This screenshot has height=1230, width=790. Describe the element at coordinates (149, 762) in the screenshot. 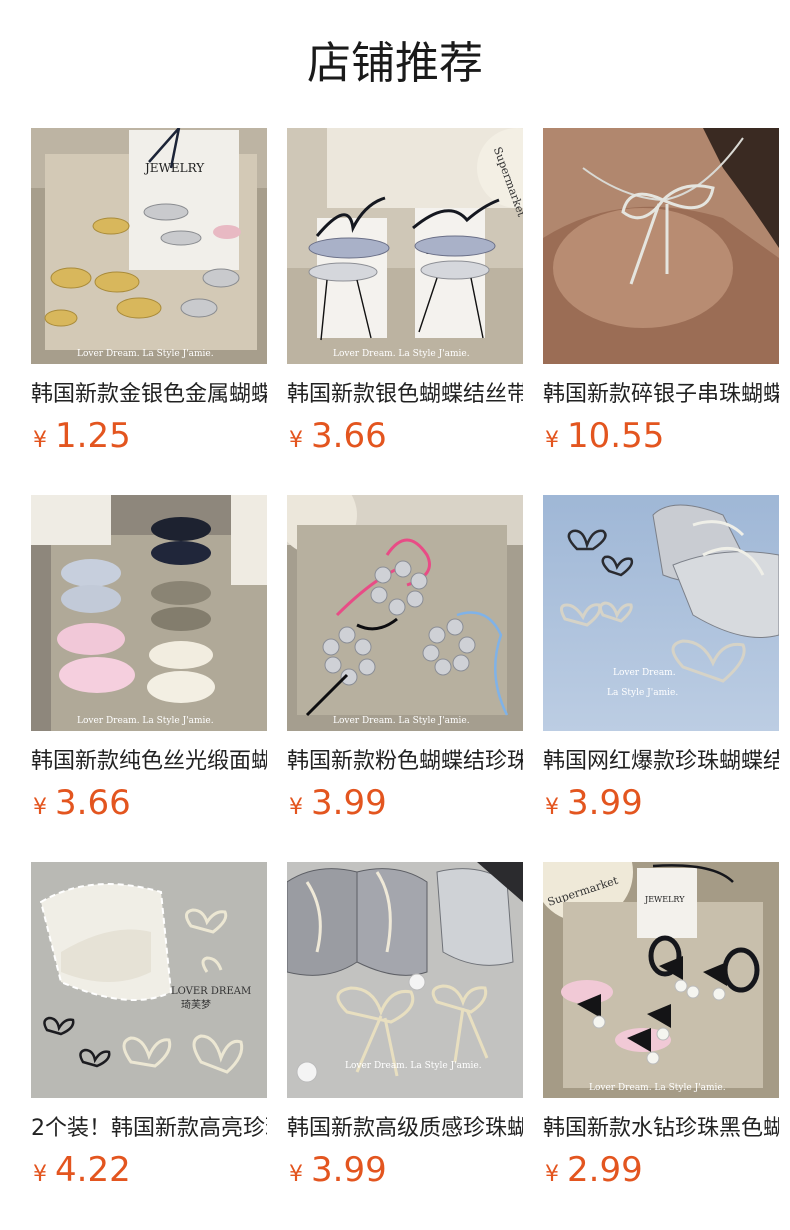

I see `product-name: 韩国新款纯色丝光缎面蝴蝶结` at that location.